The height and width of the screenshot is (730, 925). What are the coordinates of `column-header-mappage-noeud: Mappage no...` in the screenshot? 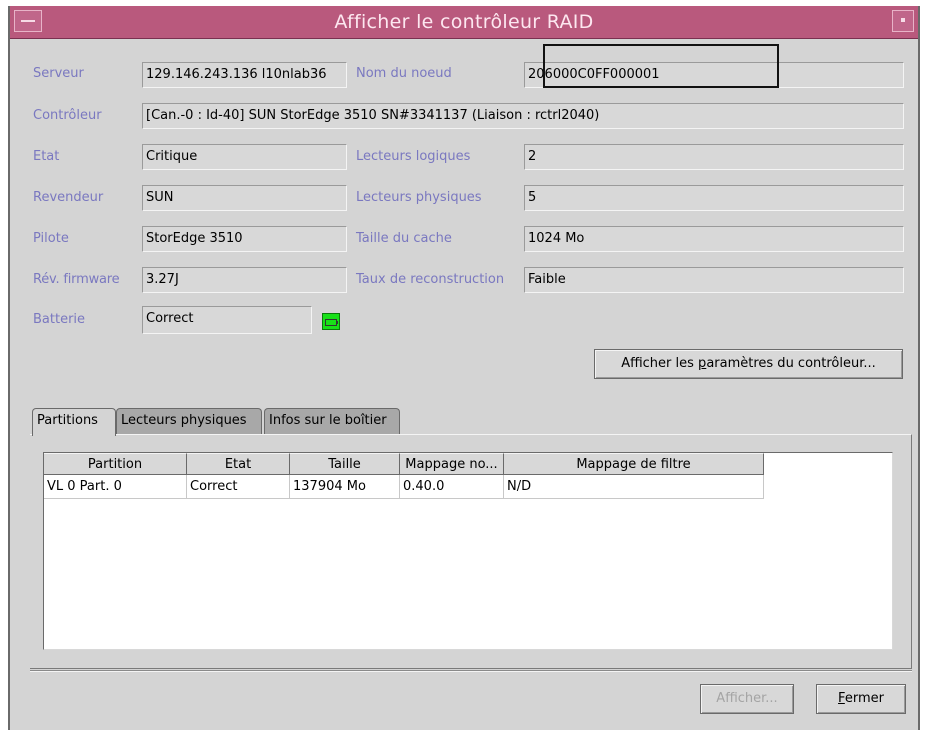 It's located at (452, 464).